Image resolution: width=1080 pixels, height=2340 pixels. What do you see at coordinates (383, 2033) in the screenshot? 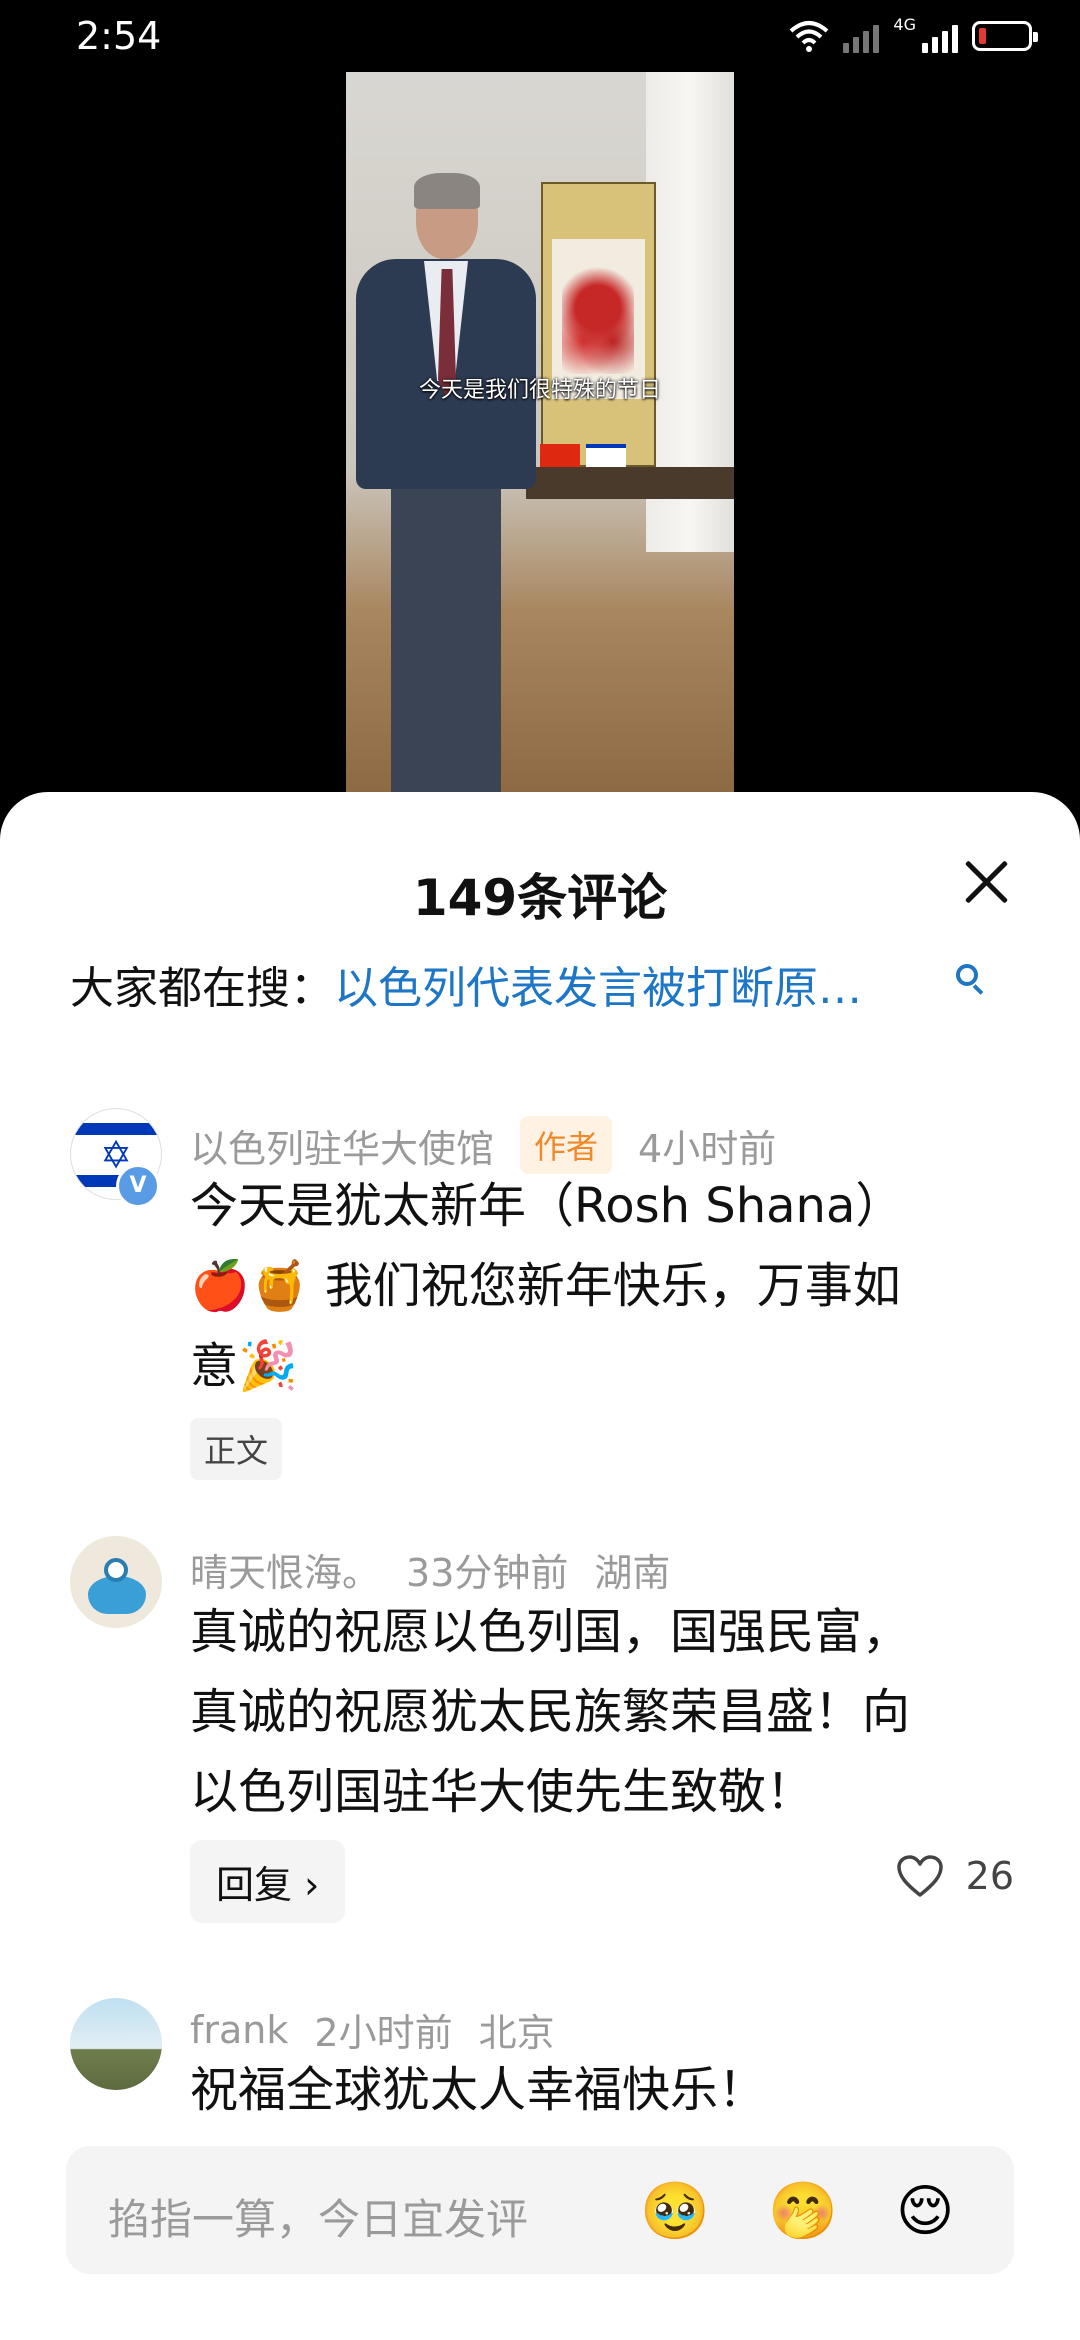
I see `comment-time: 2小时前` at bounding box center [383, 2033].